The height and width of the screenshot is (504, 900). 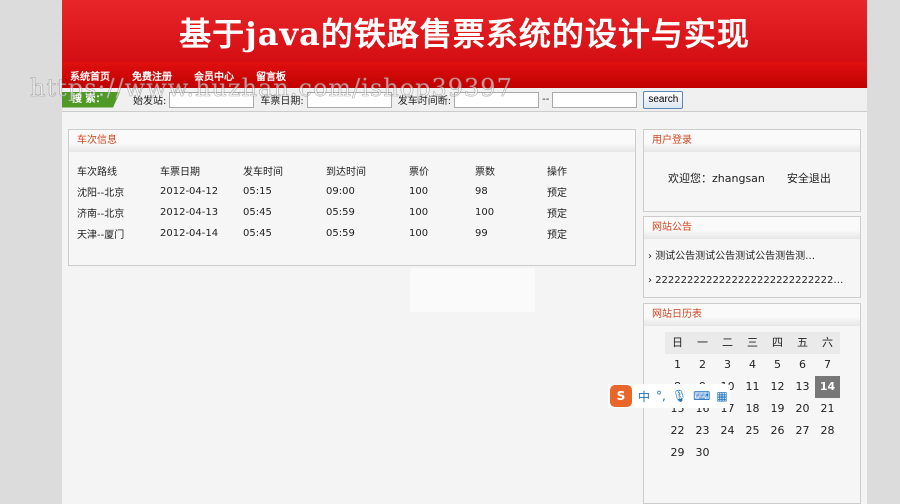 I want to click on table-cell: 98, so click(x=481, y=191).